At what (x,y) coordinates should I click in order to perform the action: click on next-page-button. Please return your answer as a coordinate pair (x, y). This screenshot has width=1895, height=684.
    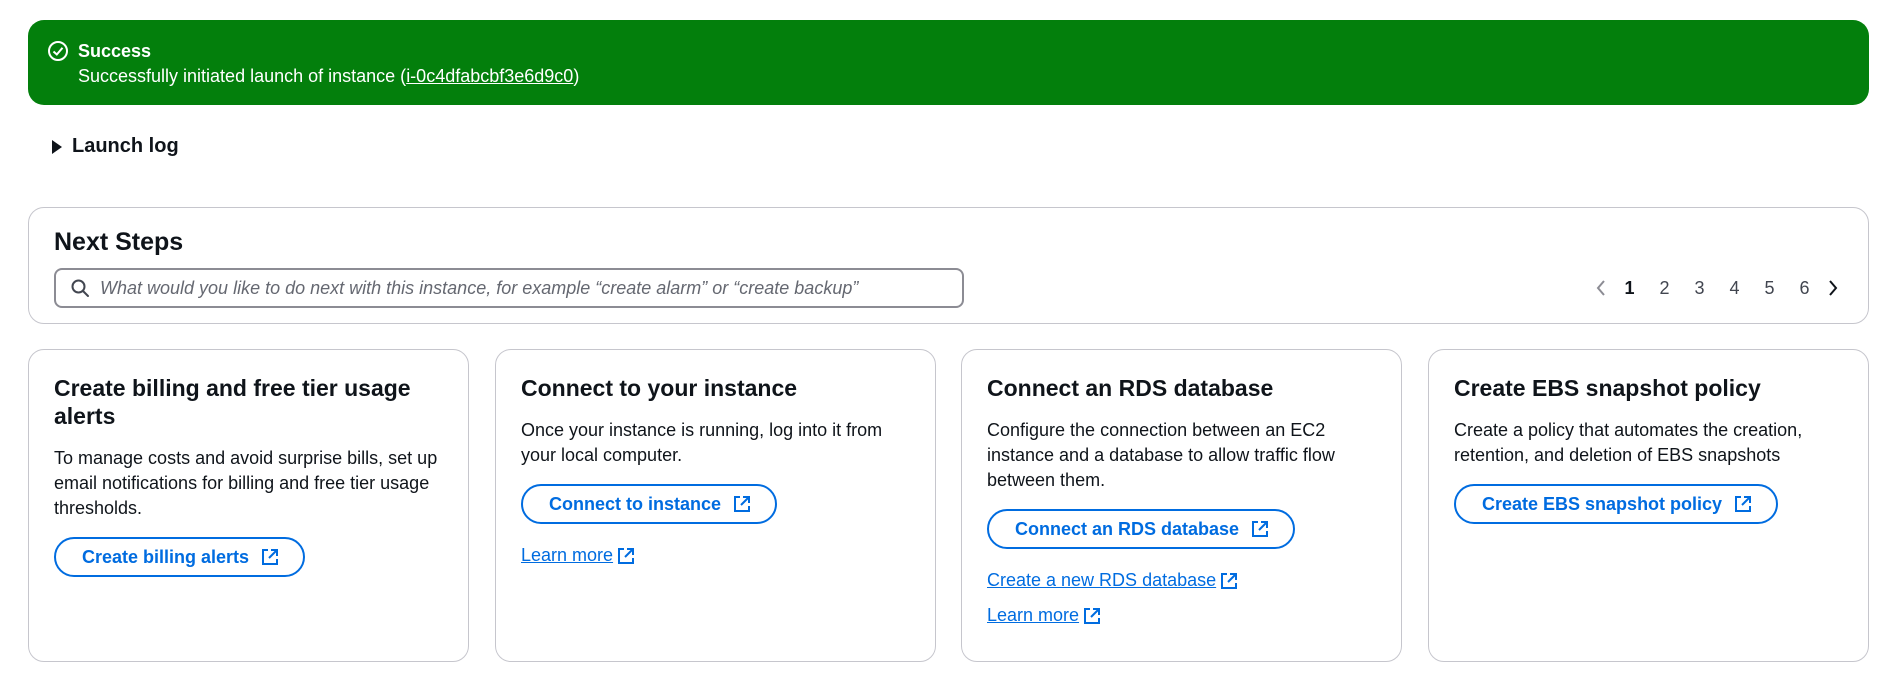
    Looking at the image, I should click on (1833, 288).